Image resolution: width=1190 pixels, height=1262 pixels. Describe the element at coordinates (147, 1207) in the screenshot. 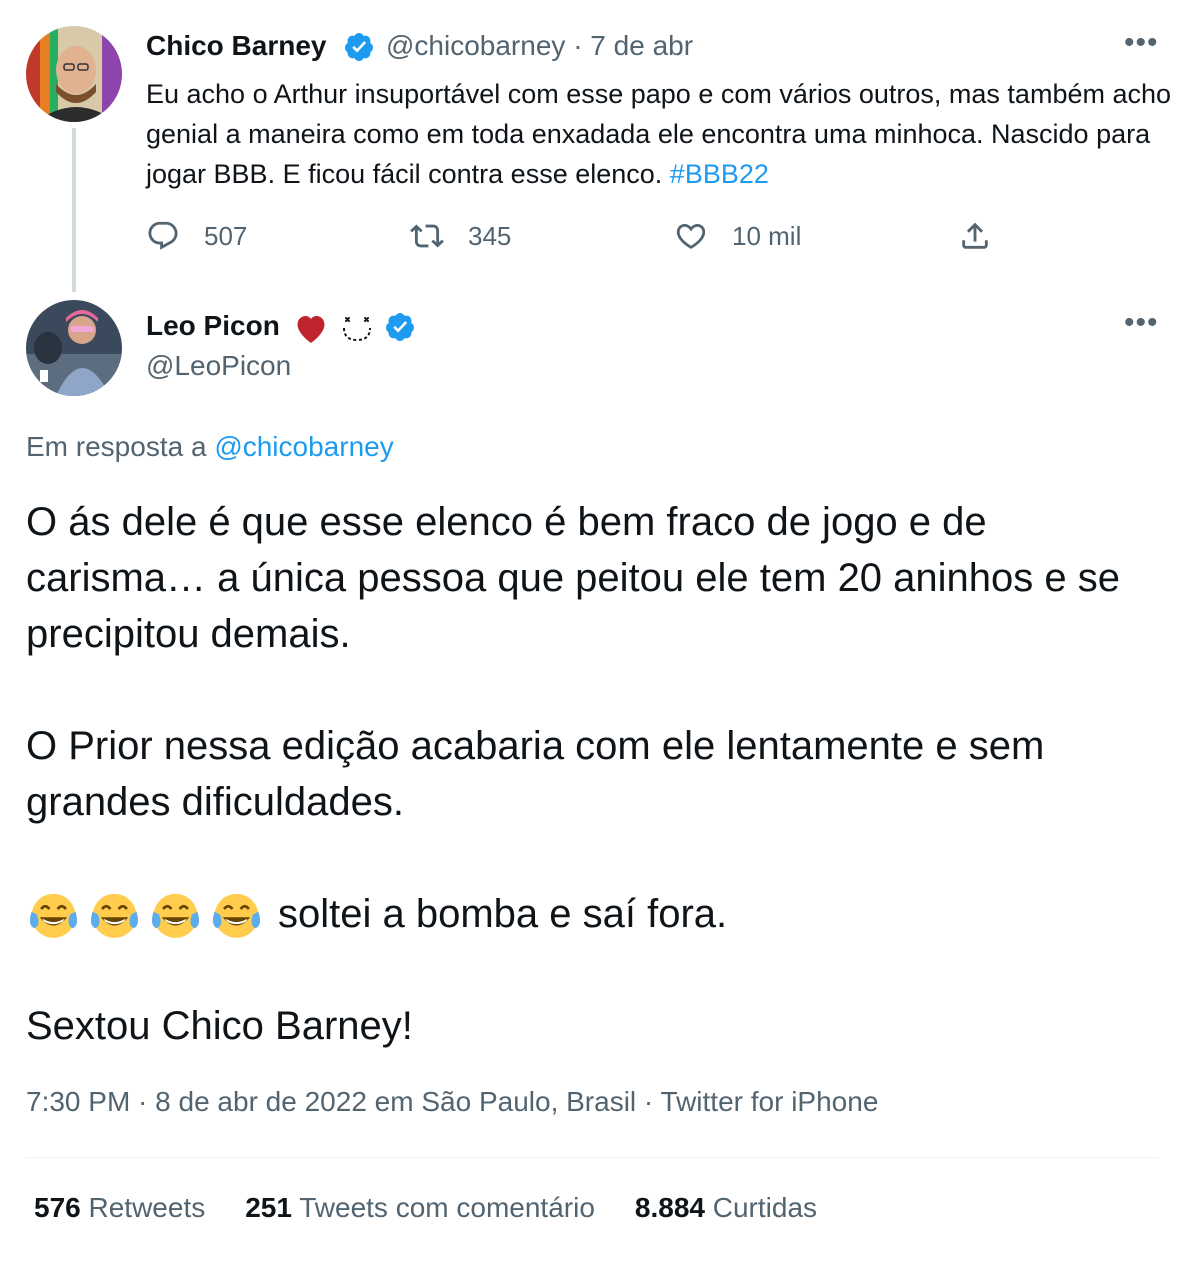

I see `retweets-label: Retweets` at that location.